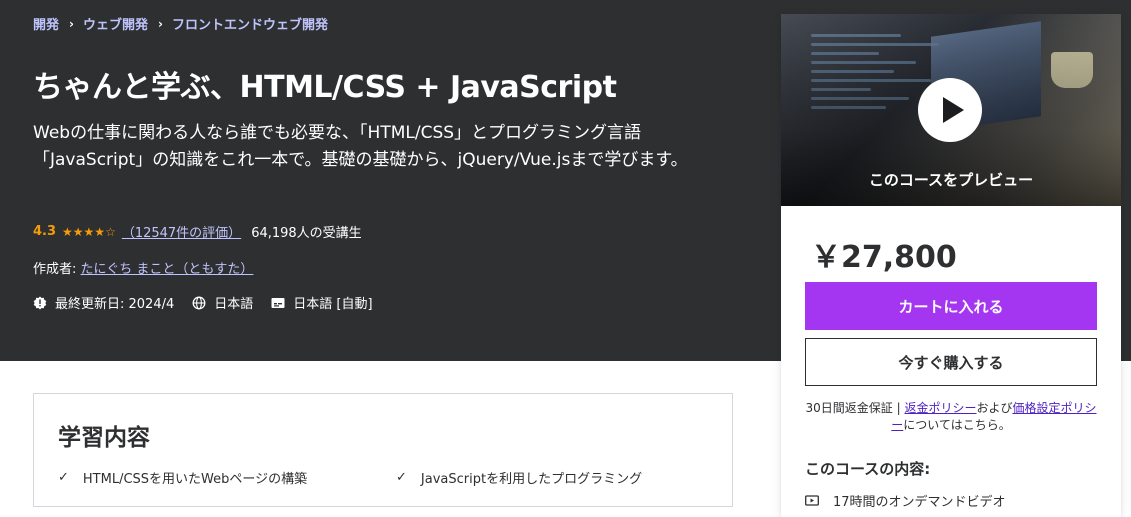  I want to click on refund-prefix: 30日間返金保証 |, so click(855, 408).